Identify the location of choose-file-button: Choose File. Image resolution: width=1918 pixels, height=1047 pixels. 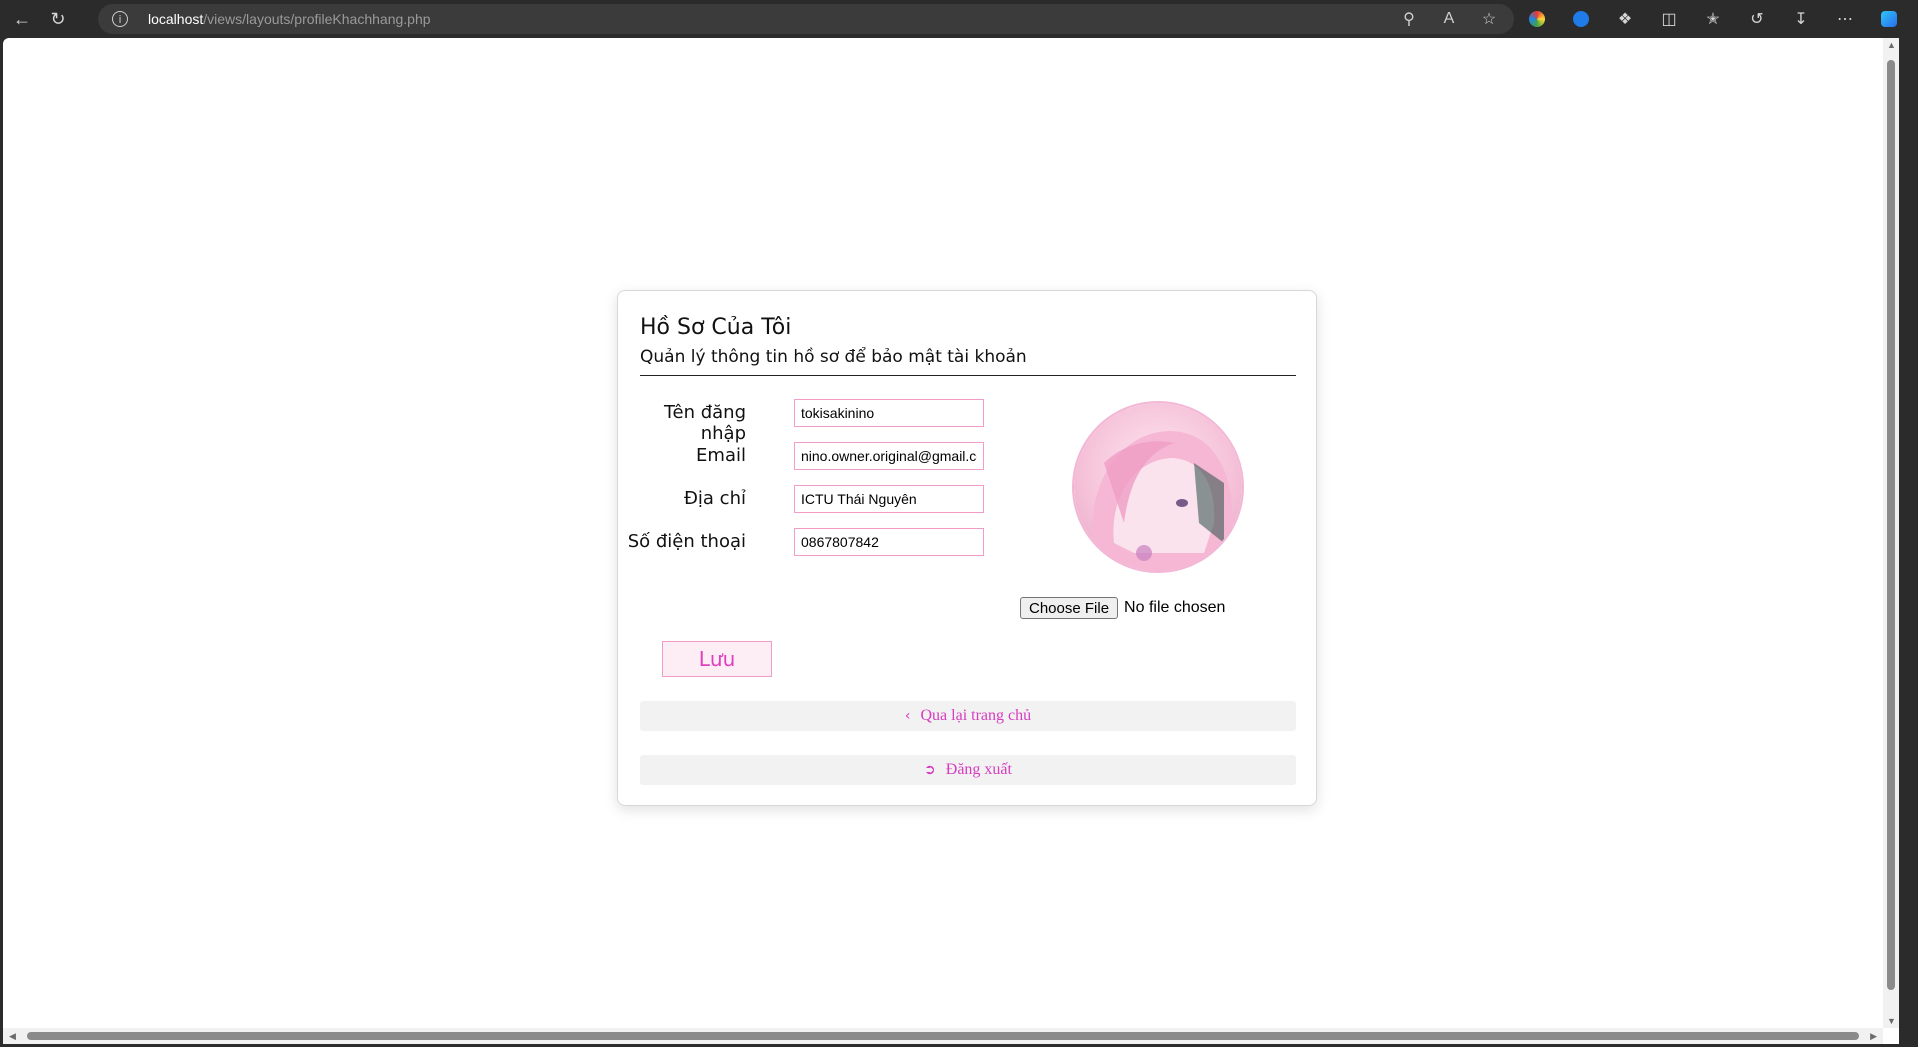
(1069, 608).